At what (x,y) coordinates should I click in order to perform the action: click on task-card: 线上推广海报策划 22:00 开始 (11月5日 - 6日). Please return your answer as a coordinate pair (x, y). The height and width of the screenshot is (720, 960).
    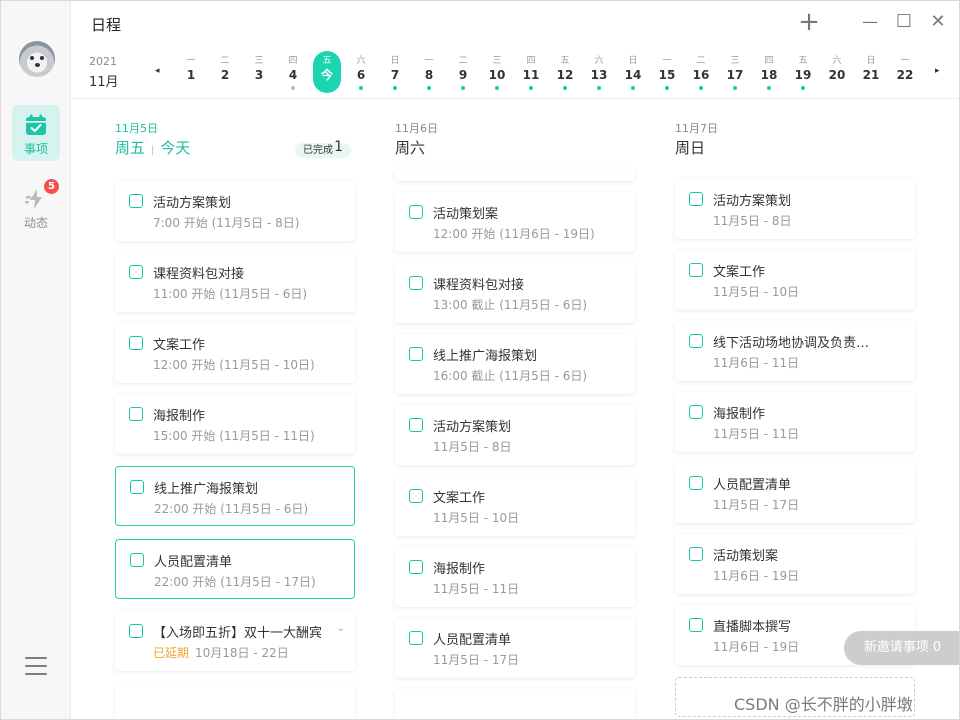
    Looking at the image, I should click on (235, 496).